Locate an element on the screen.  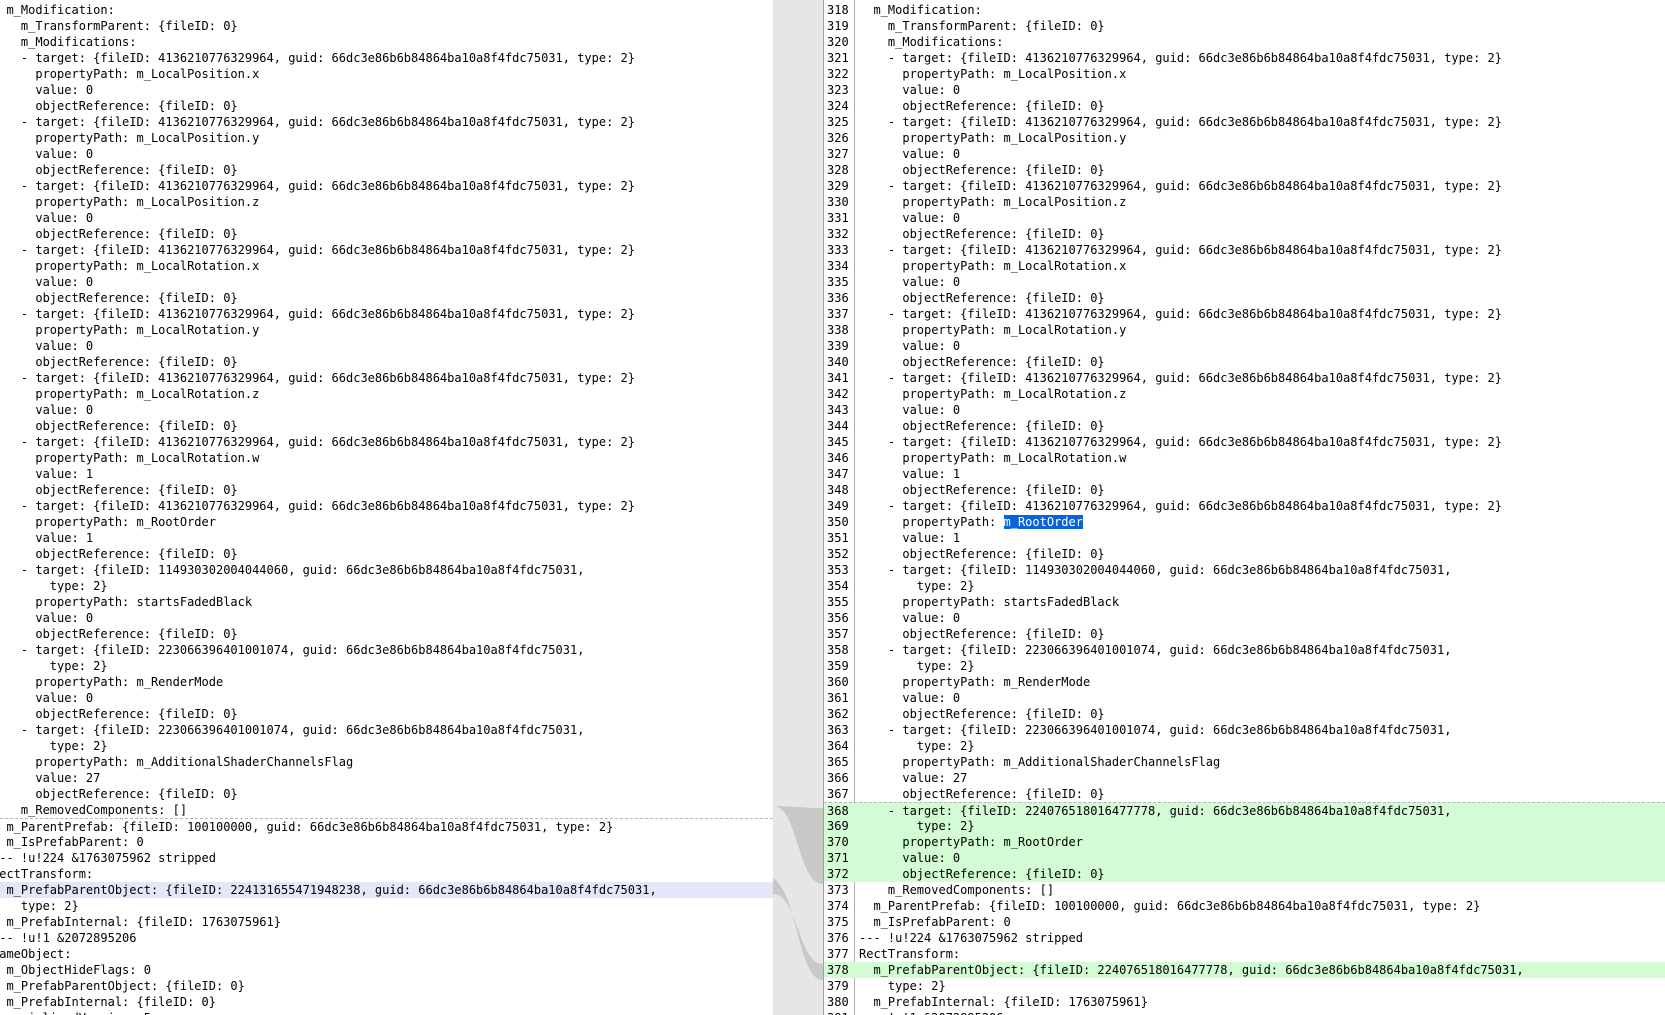
right-code-line: 343 value: 0 is located at coordinates (1244, 410).